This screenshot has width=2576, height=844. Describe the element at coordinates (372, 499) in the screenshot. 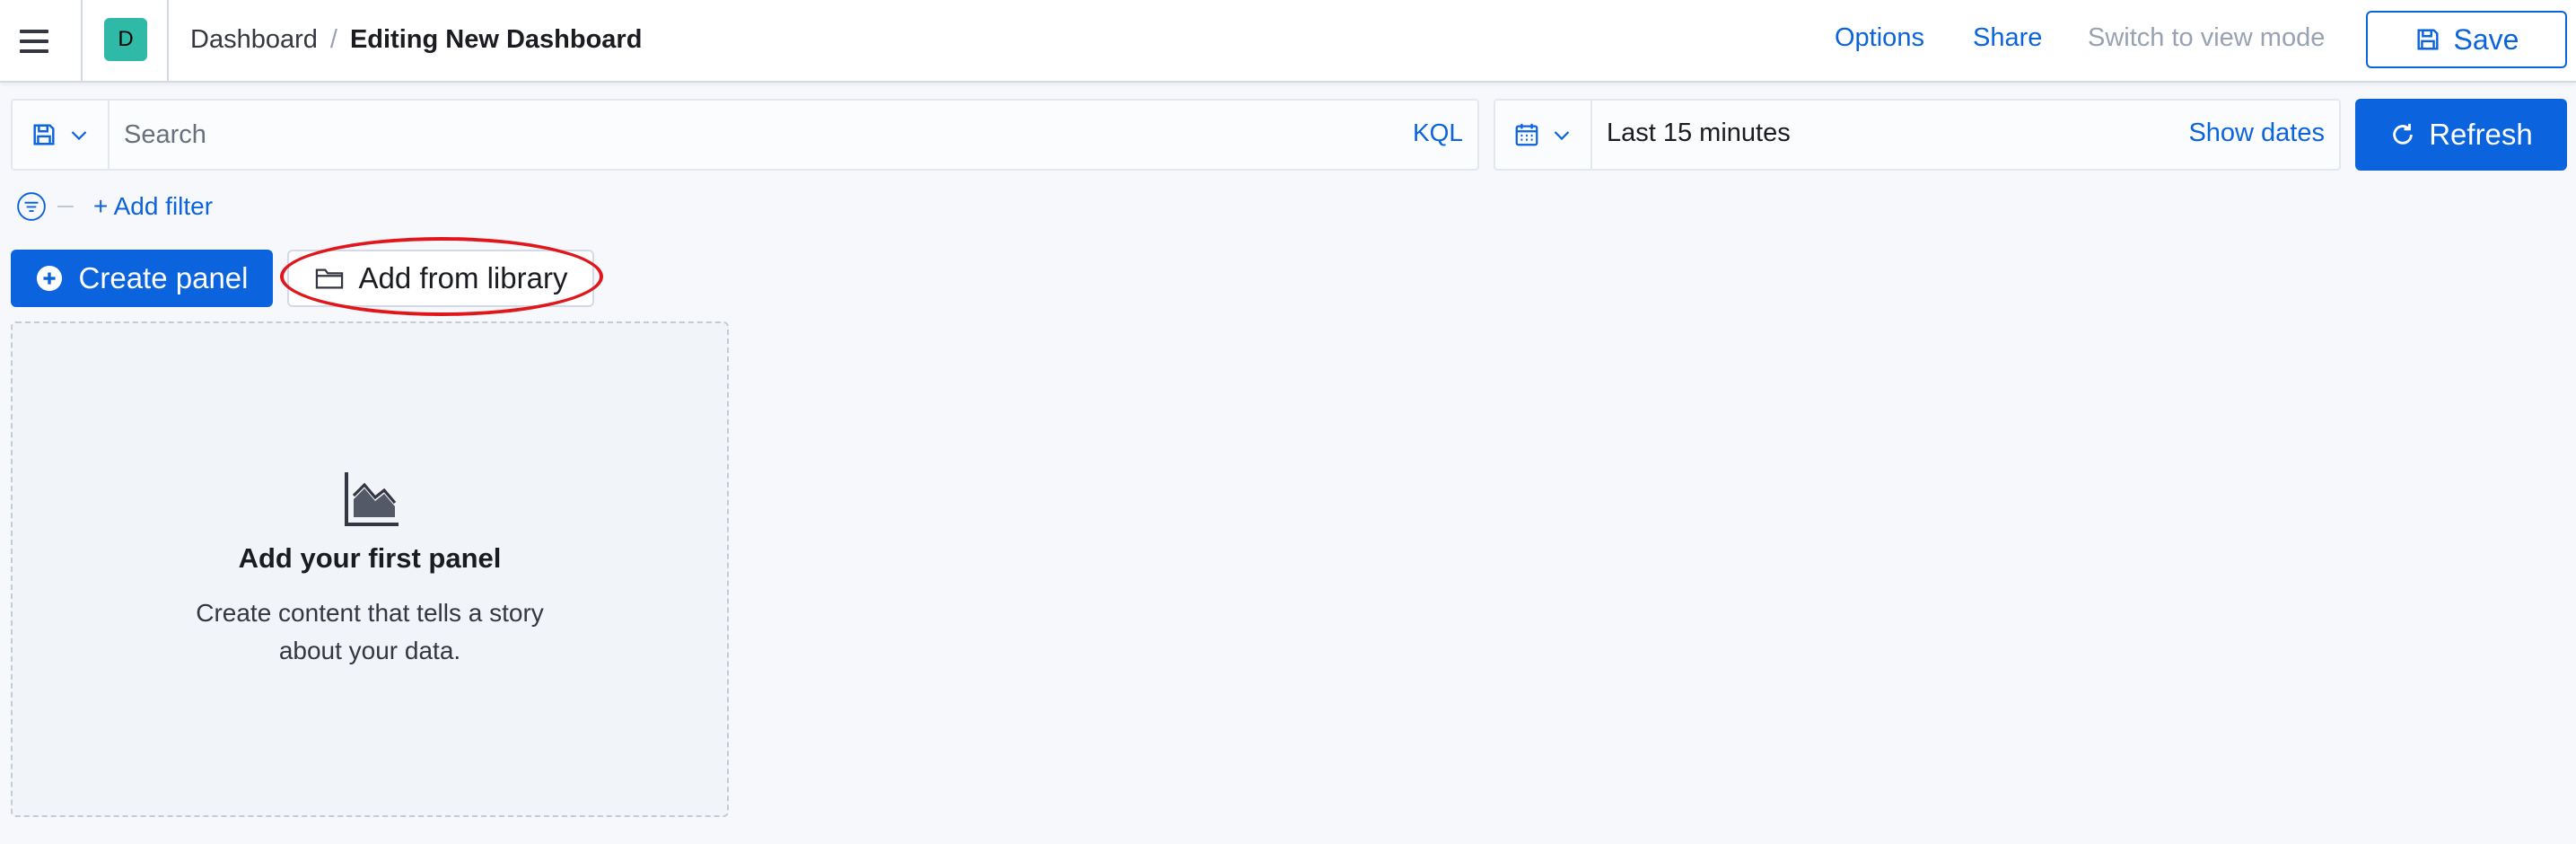

I see `area-chart-icon` at that location.